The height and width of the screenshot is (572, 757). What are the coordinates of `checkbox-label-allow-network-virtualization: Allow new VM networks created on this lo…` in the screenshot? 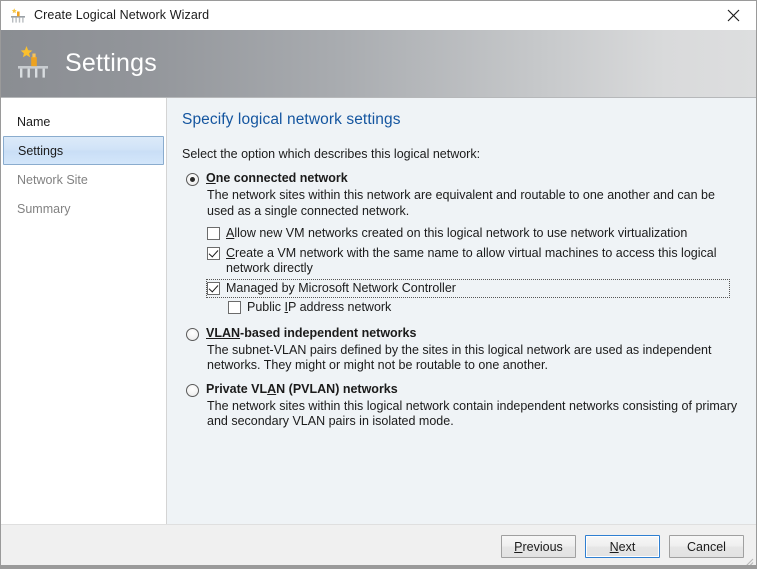 It's located at (457, 233).